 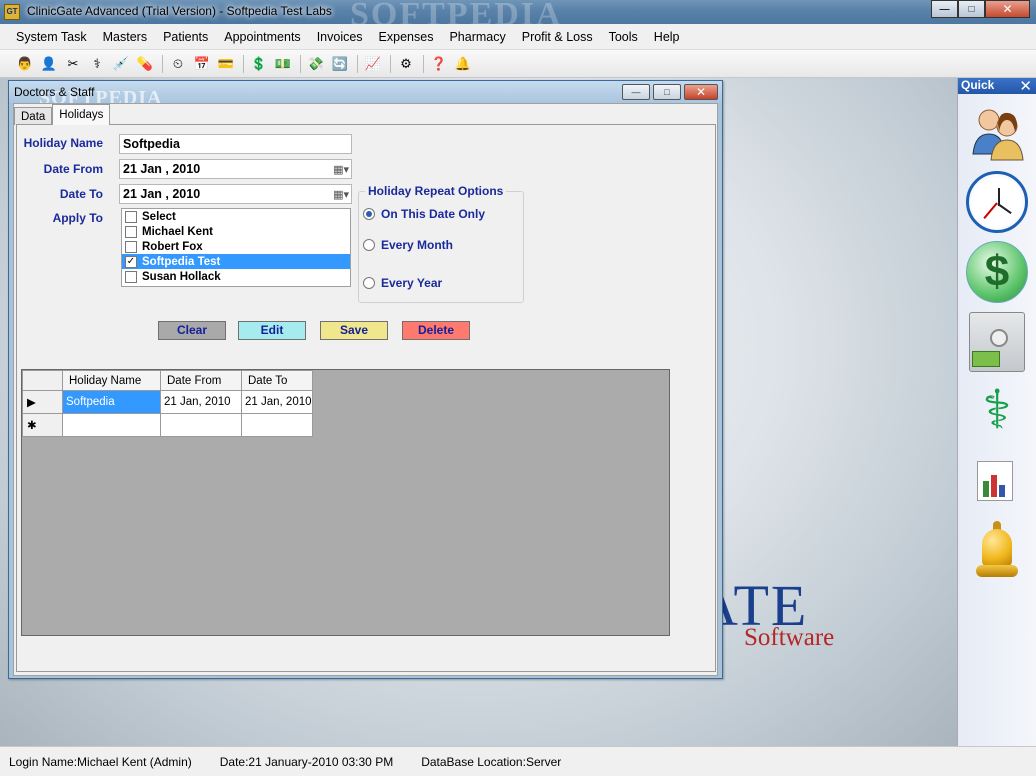 What do you see at coordinates (477, 37) in the screenshot?
I see `menu-pharmacy: Pharmacy` at bounding box center [477, 37].